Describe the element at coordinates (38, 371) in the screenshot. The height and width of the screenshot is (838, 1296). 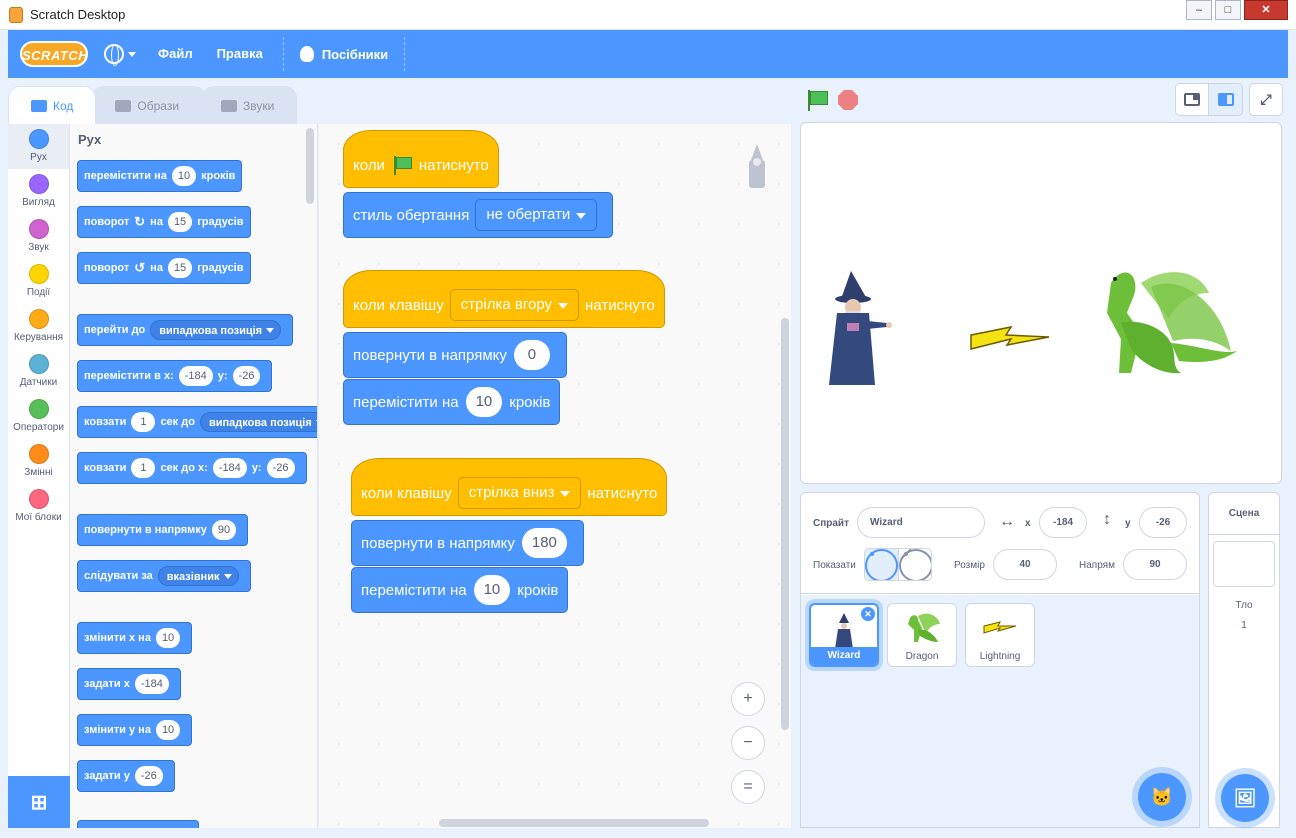
I see `category-sensing: Датчики` at that location.